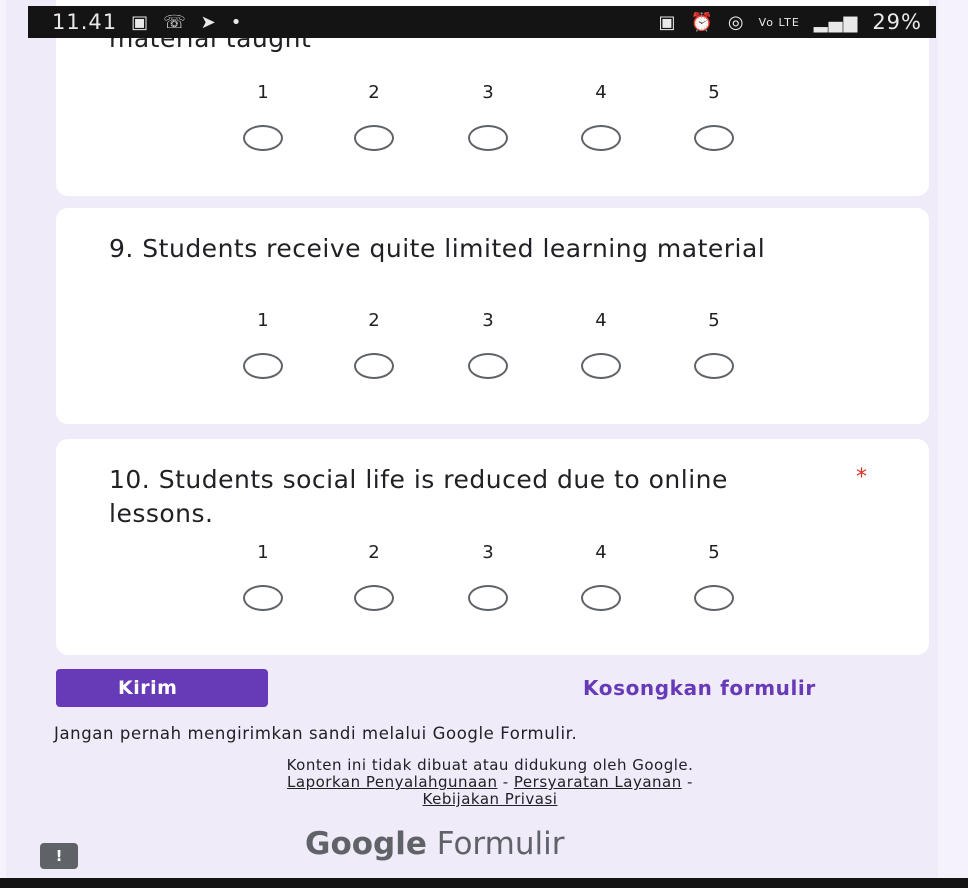 The height and width of the screenshot is (888, 968). What do you see at coordinates (484, 883) in the screenshot?
I see `navigation-bar` at bounding box center [484, 883].